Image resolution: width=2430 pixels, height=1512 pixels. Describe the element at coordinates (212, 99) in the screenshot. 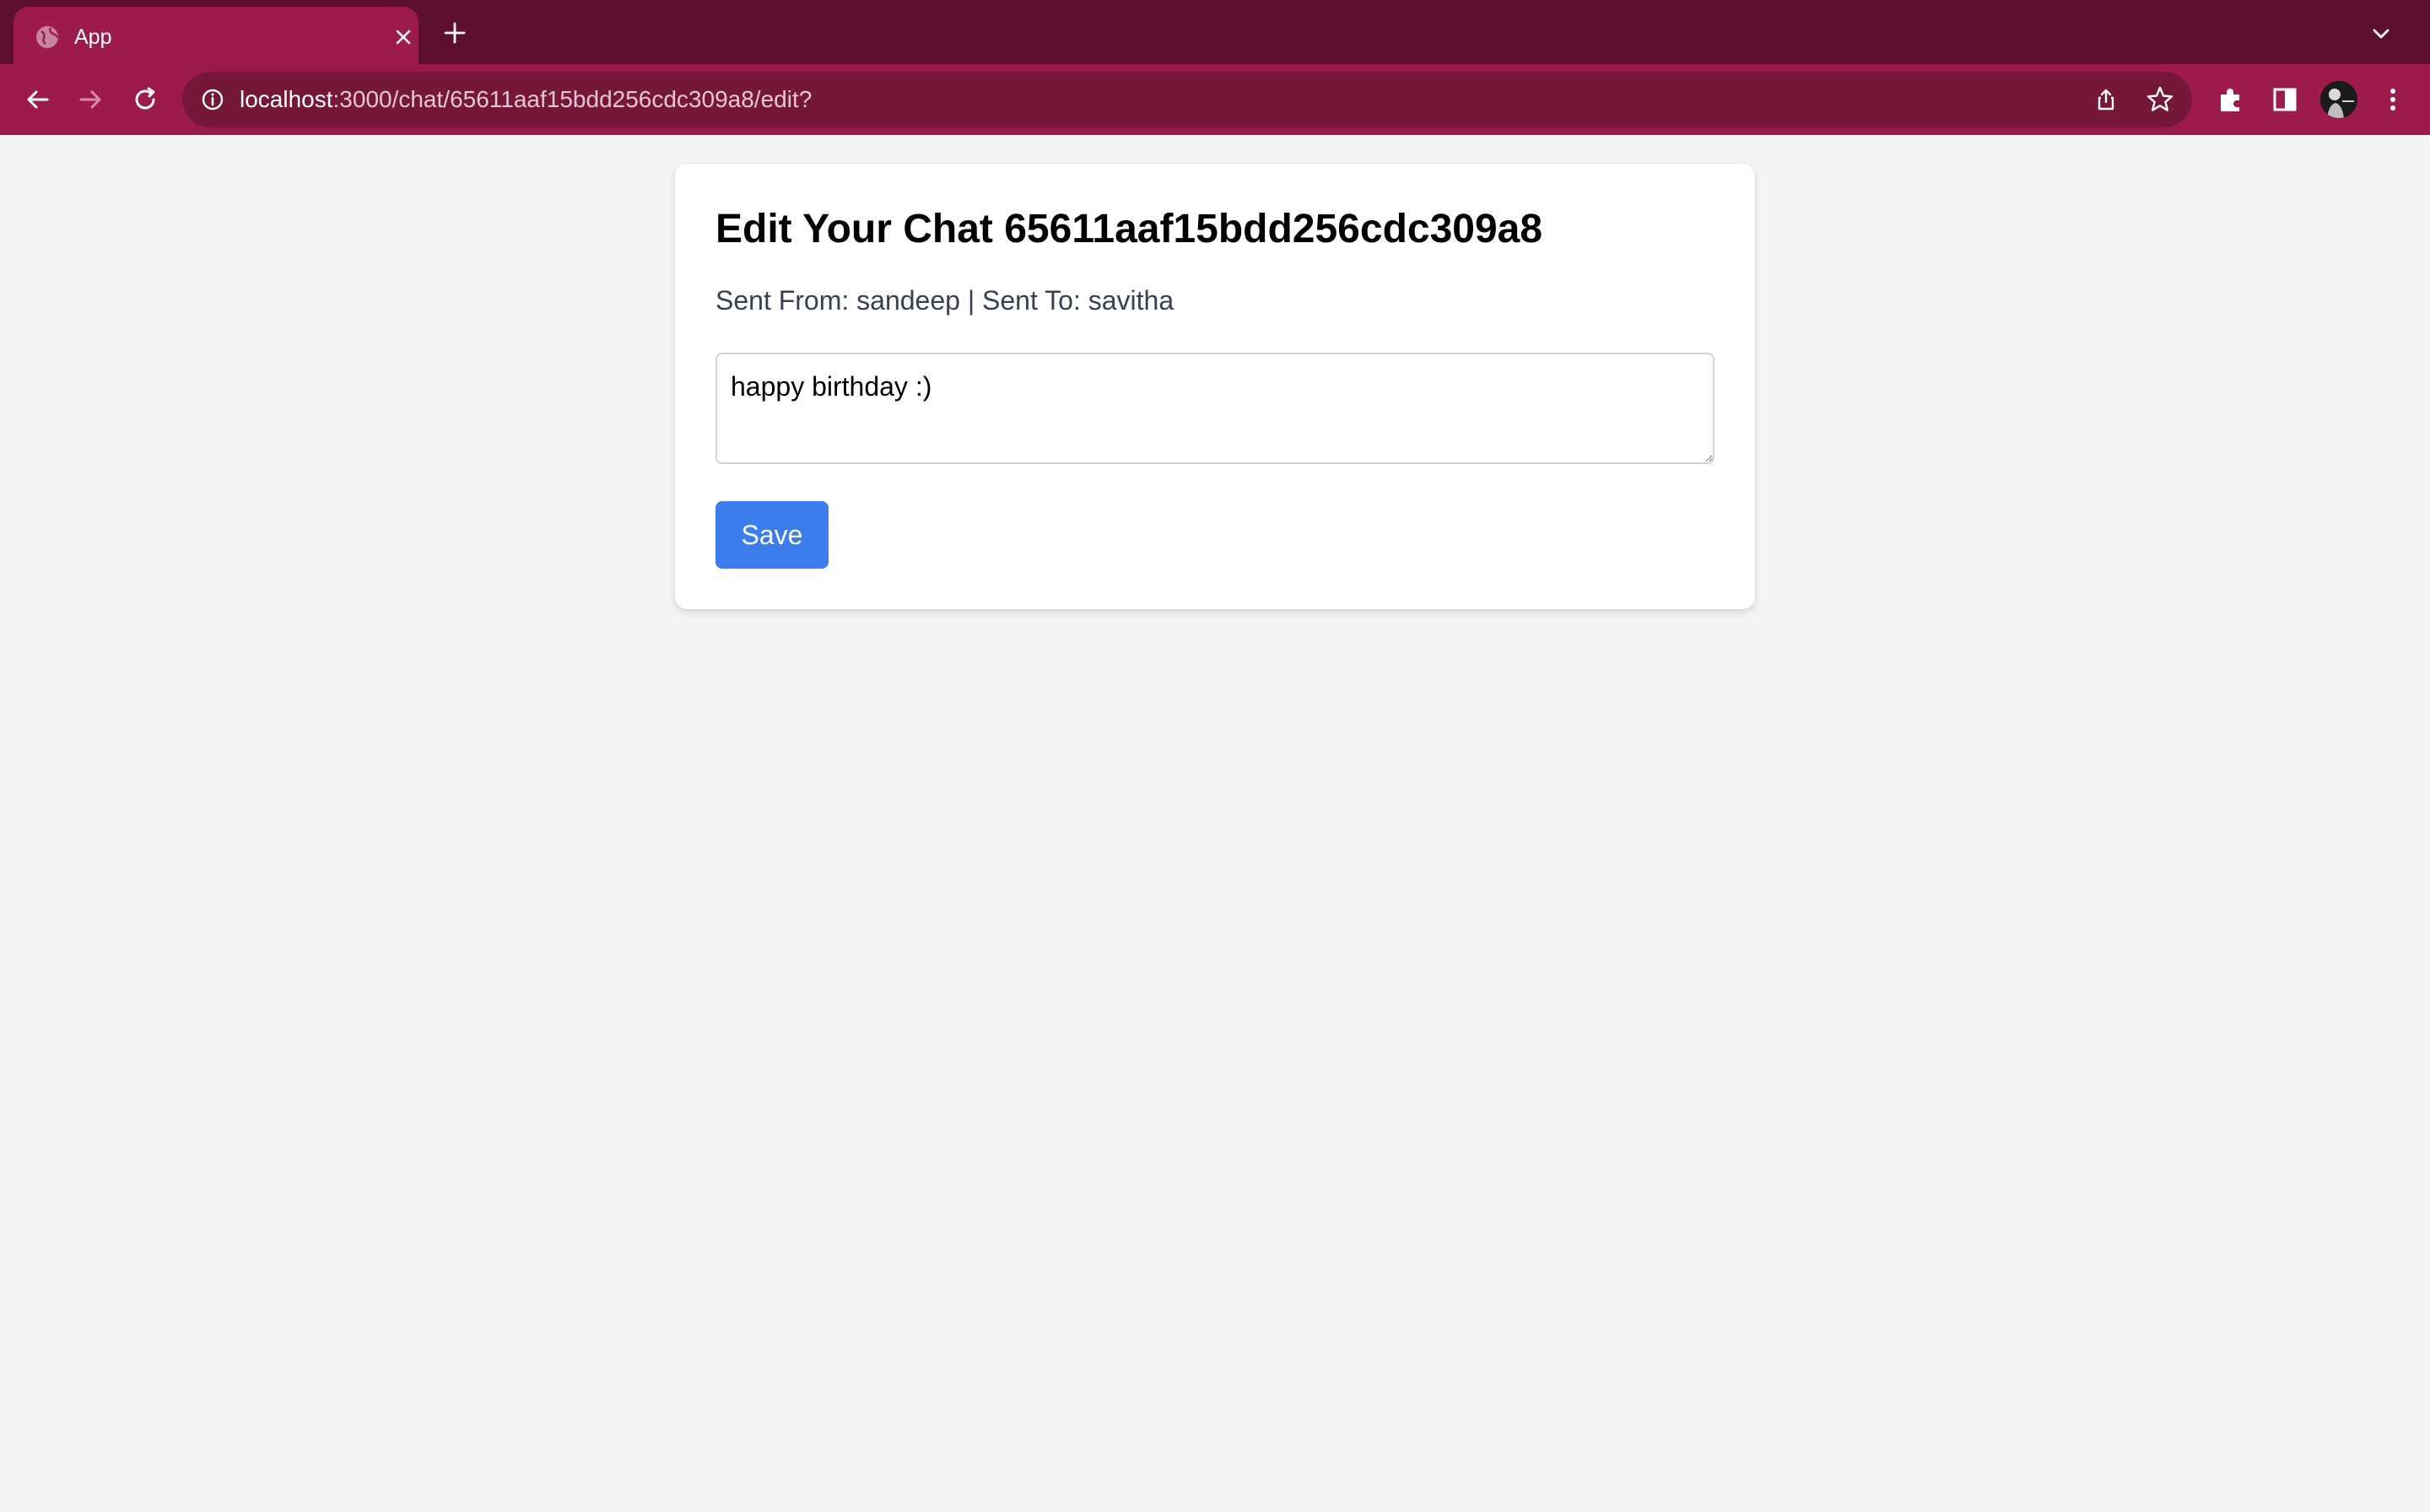

I see `info-icon` at that location.